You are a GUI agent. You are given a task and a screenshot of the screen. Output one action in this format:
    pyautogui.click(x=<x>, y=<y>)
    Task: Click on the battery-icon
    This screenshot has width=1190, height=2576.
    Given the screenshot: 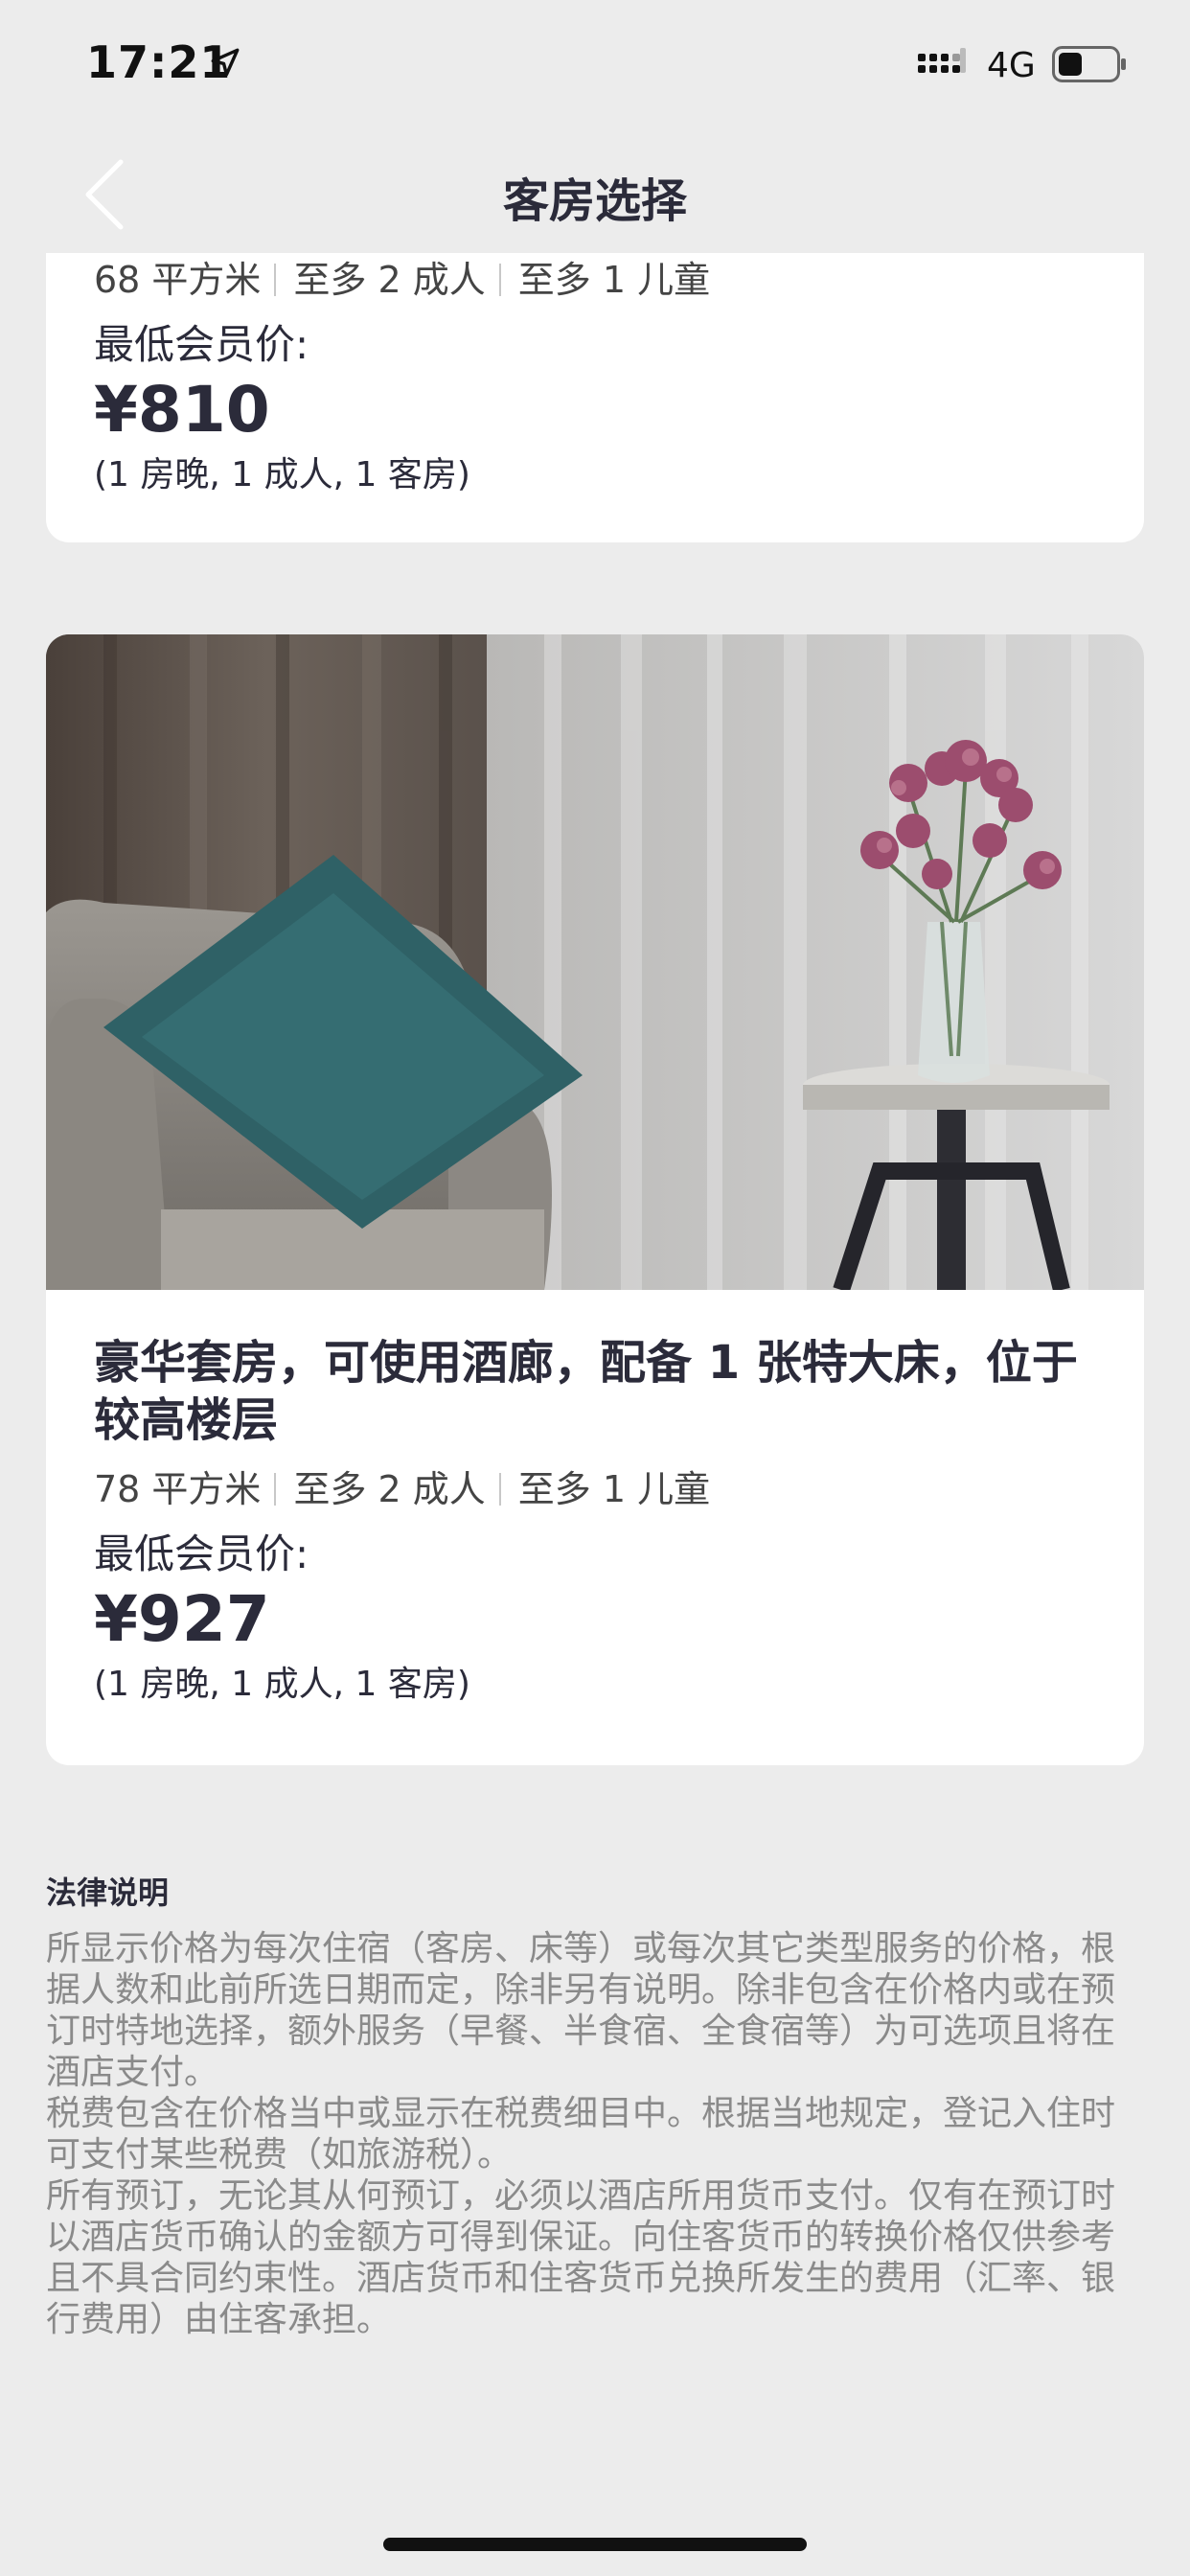 What is the action you would take?
    pyautogui.click(x=1089, y=64)
    